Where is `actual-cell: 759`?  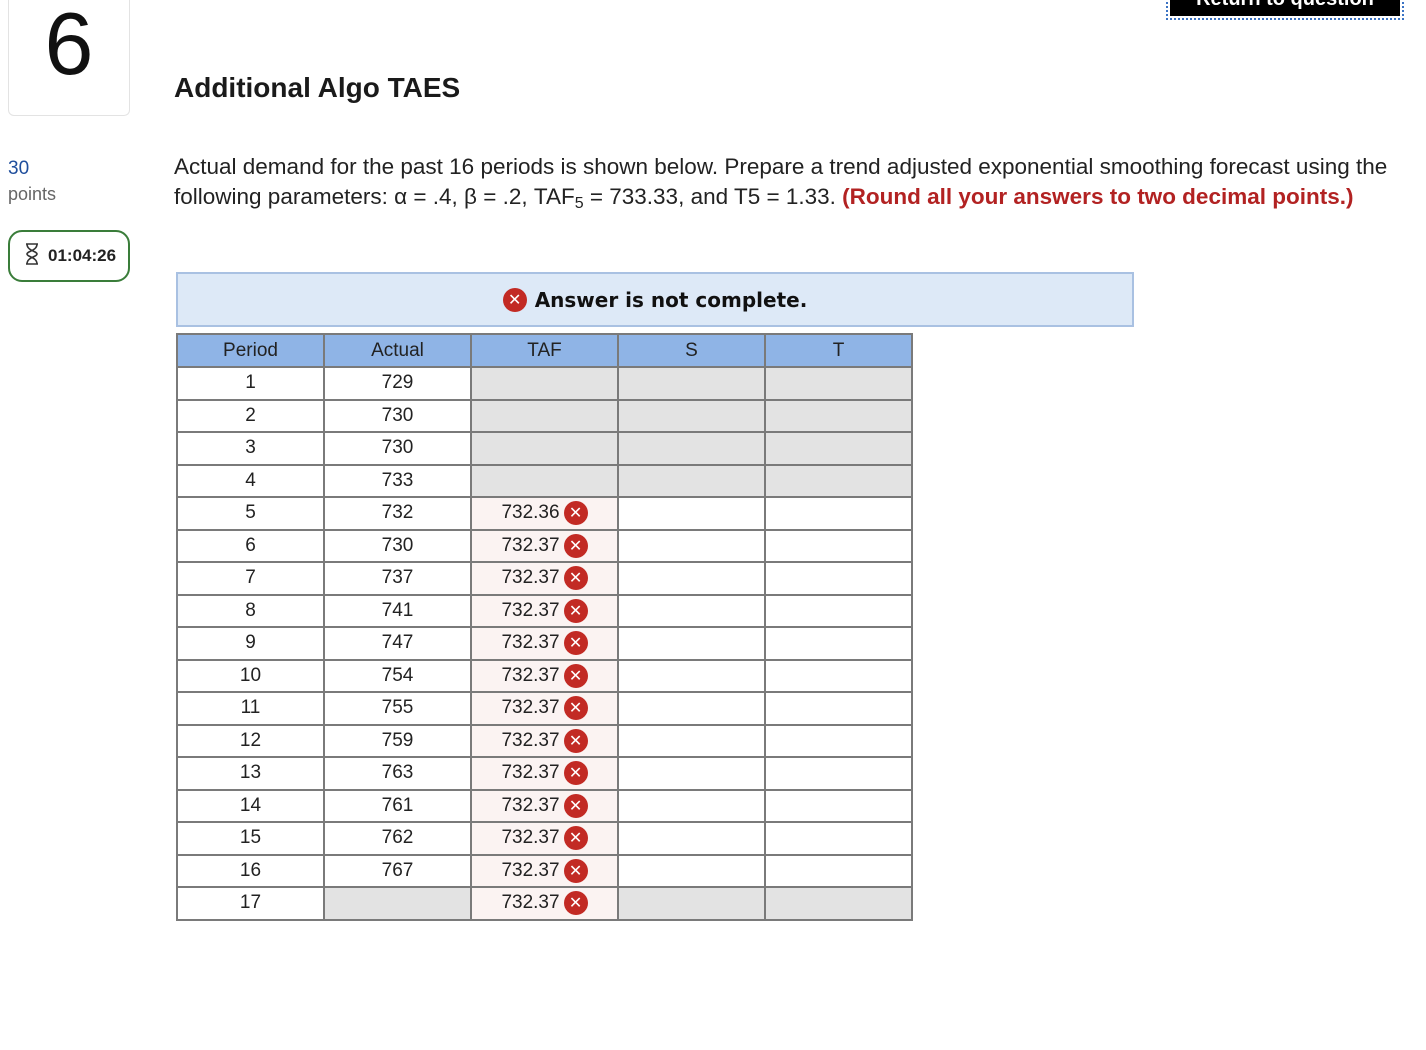 actual-cell: 759 is located at coordinates (397, 740).